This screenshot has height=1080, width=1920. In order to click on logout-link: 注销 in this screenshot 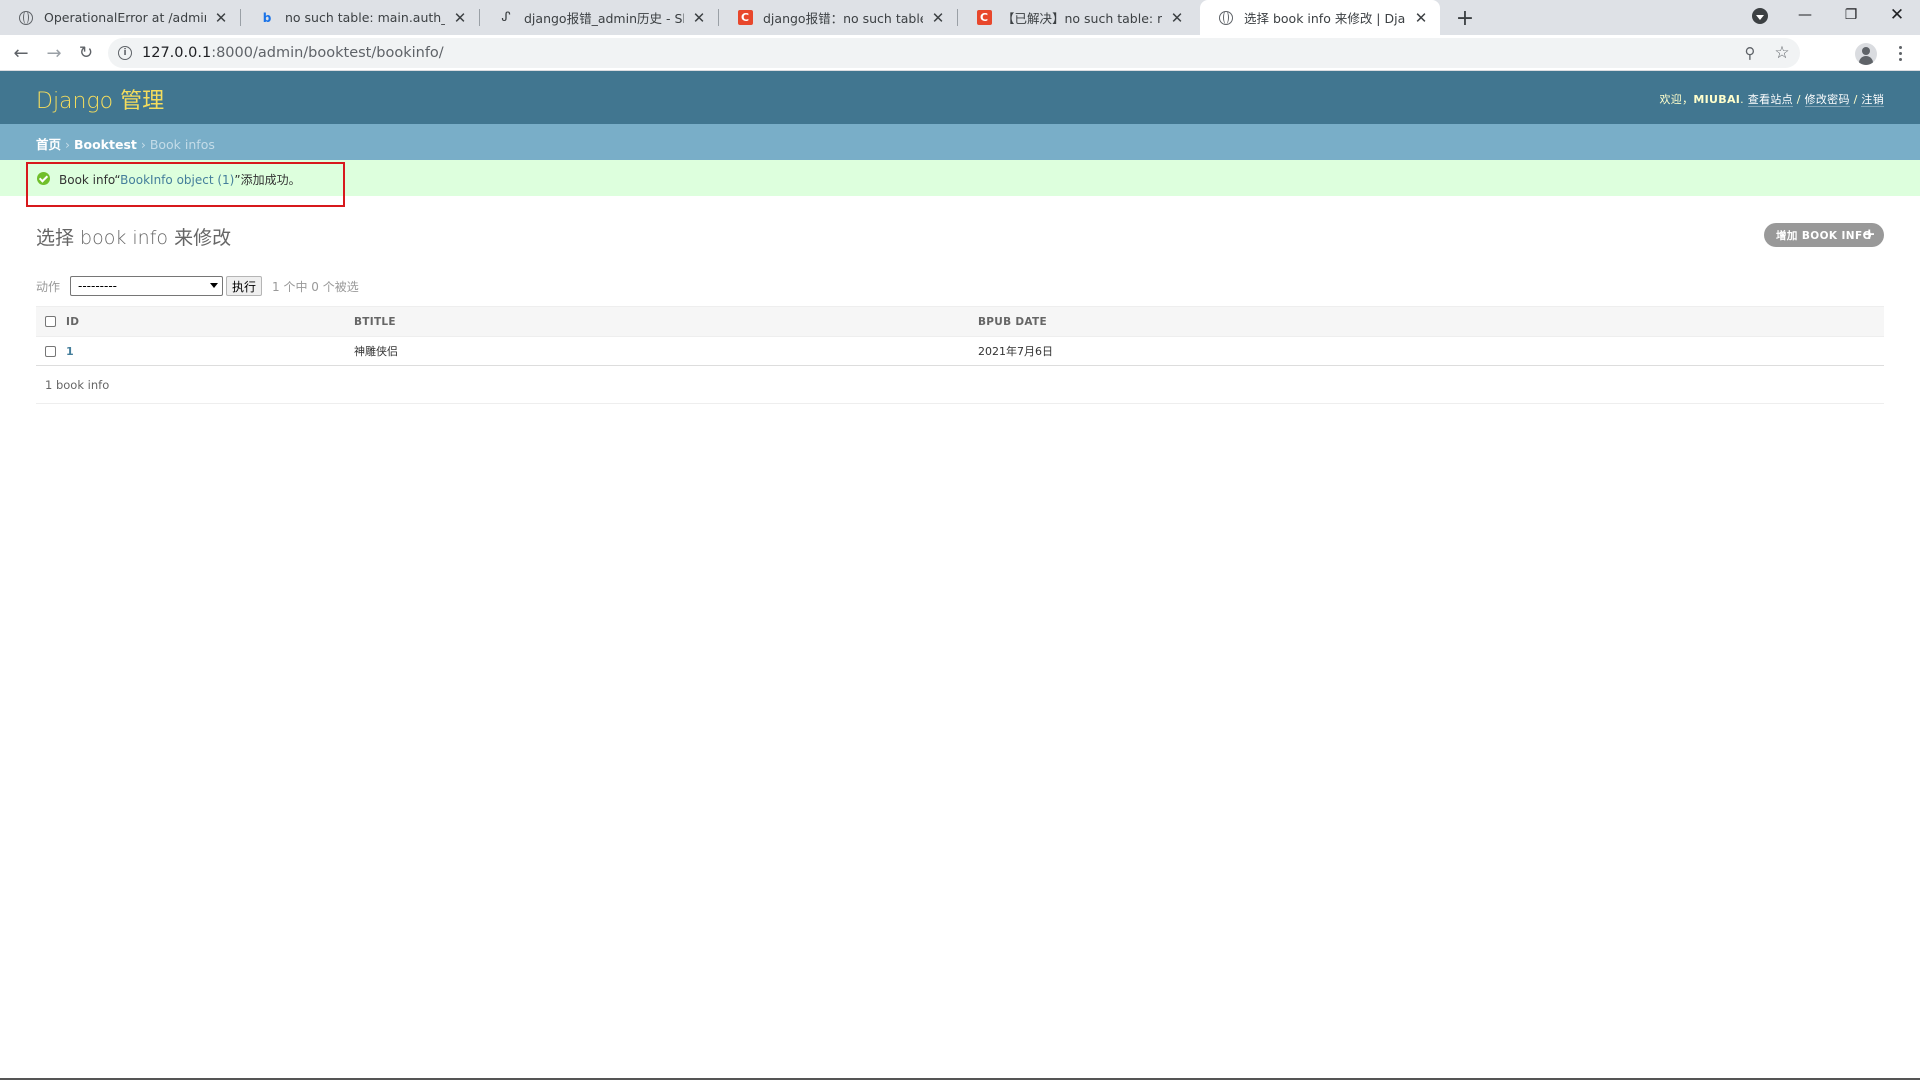, I will do `click(1872, 100)`.